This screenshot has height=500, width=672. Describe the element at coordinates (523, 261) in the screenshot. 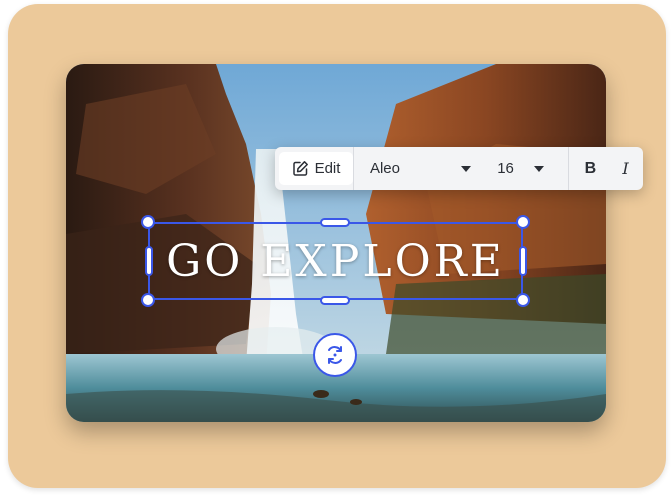

I see `resize-handle-right` at that location.